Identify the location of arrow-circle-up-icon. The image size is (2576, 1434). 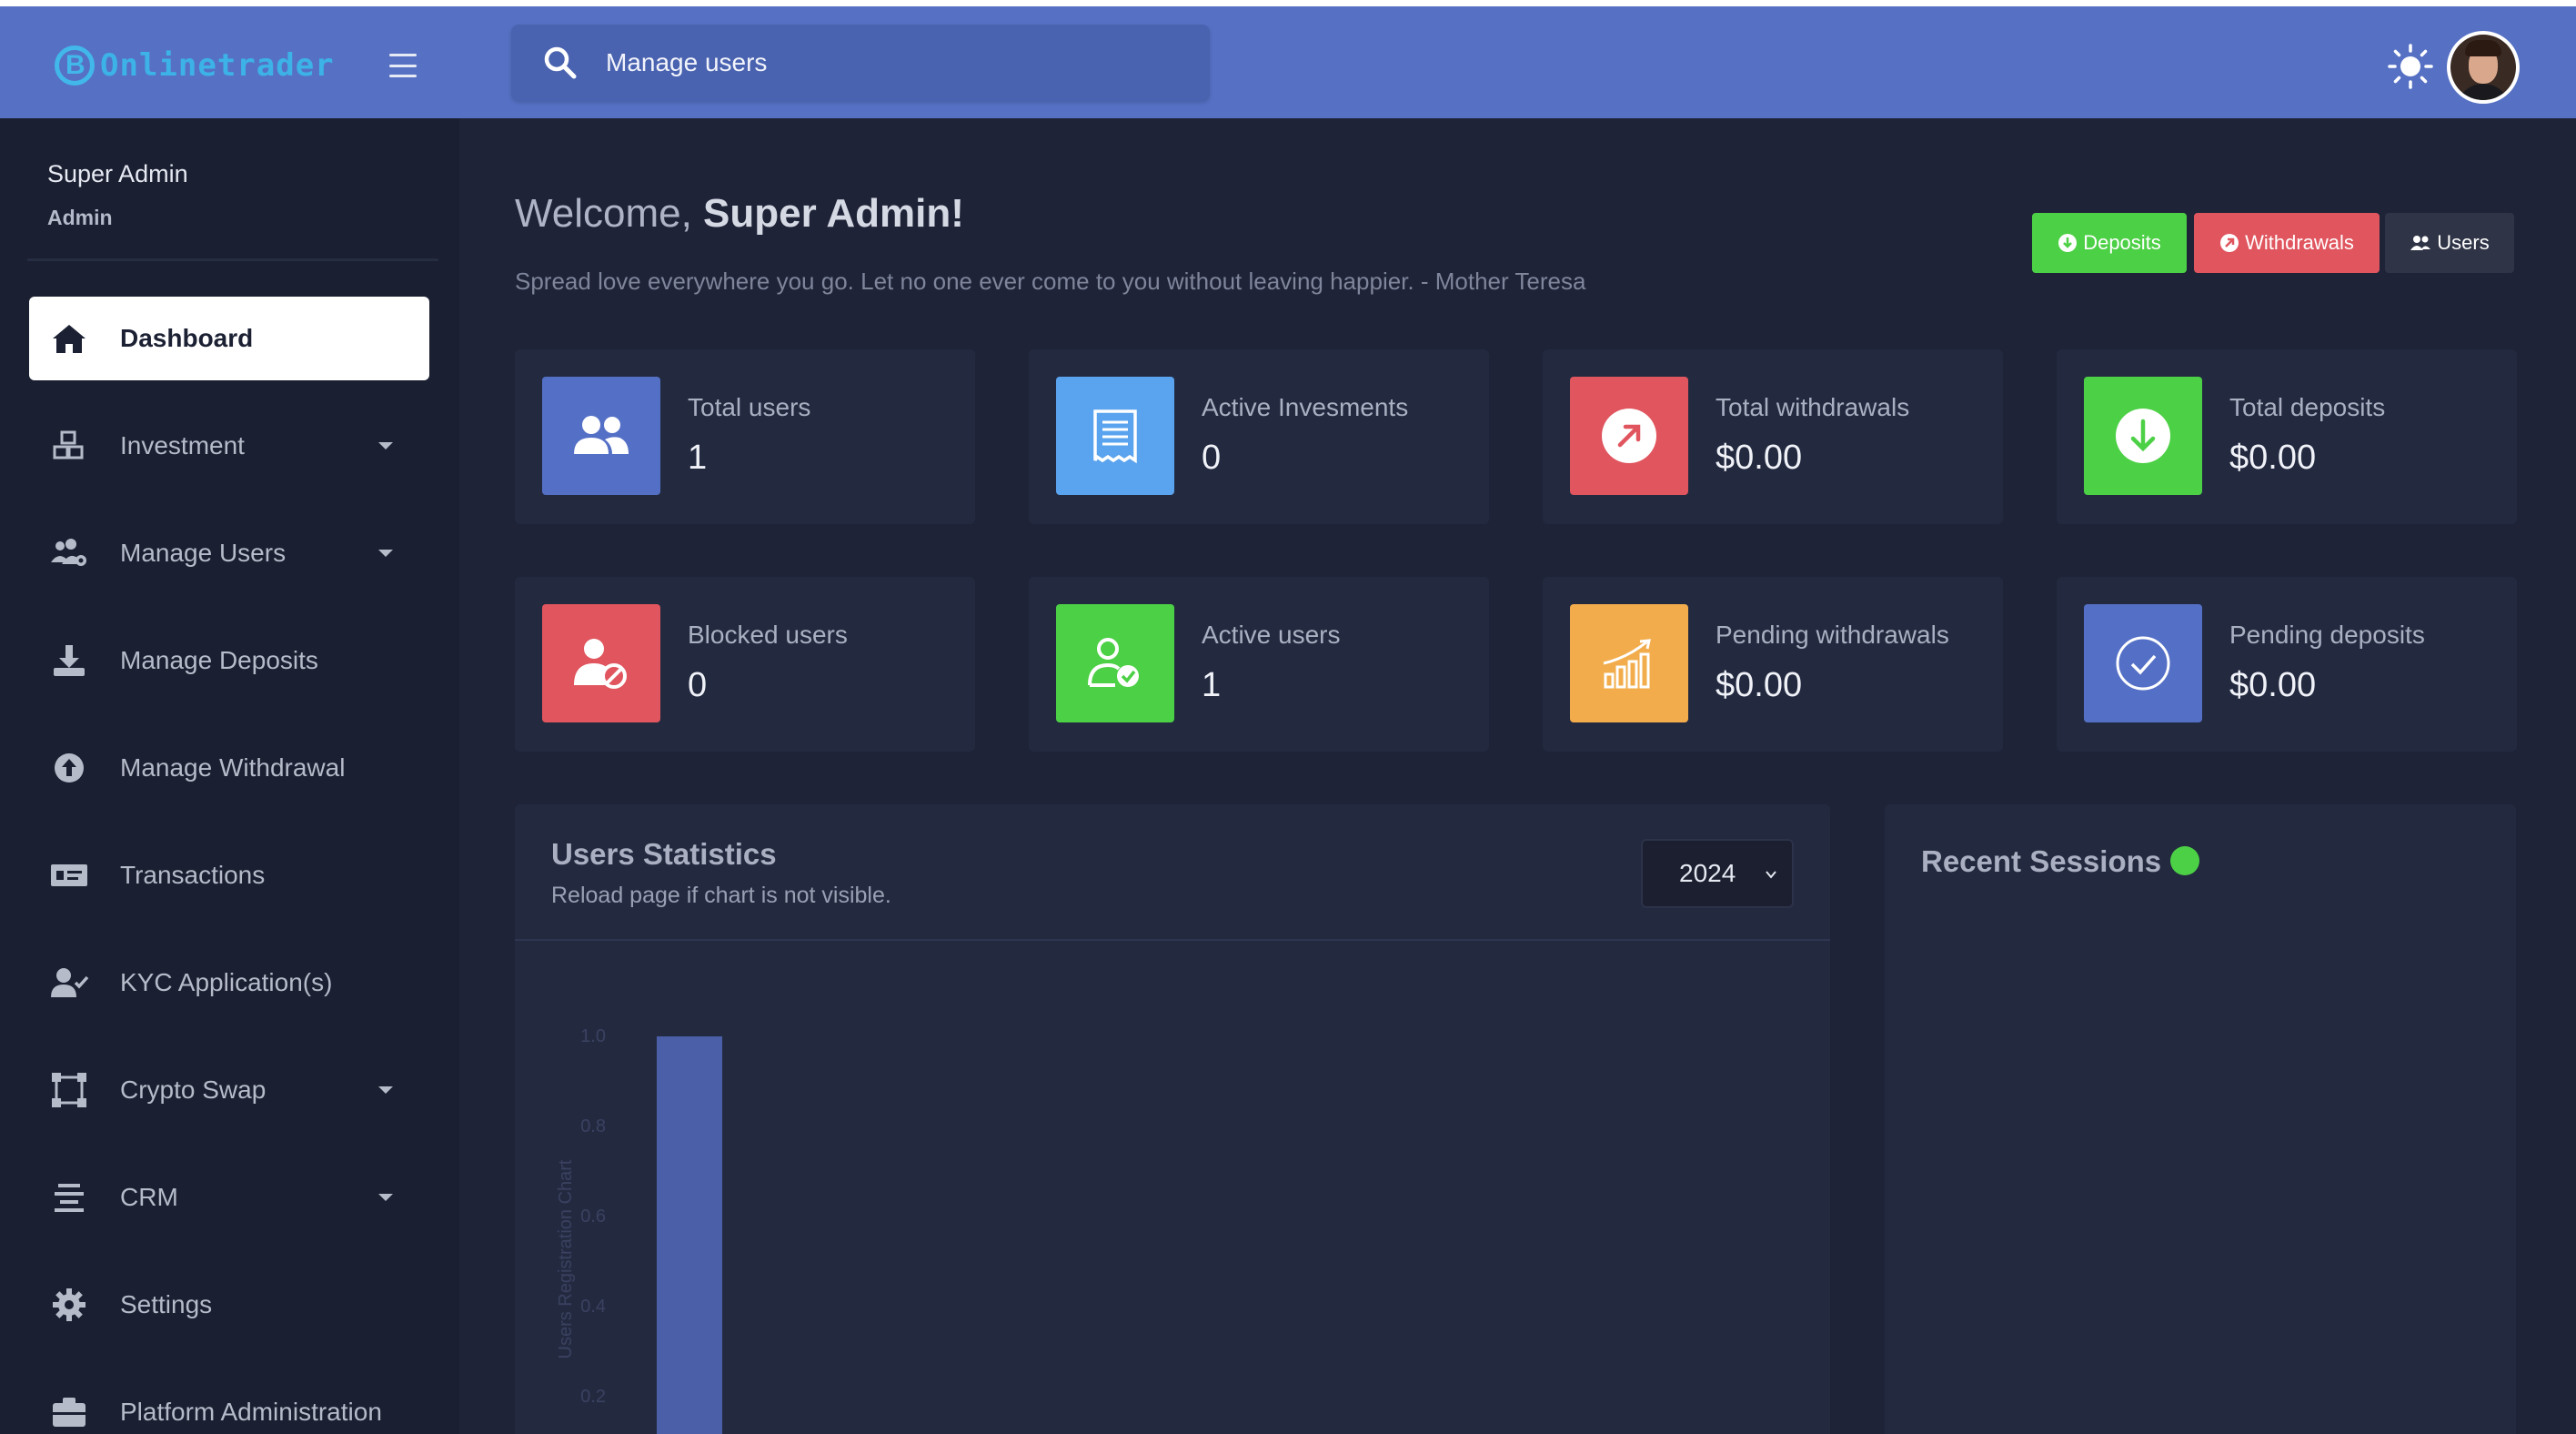
(69, 768).